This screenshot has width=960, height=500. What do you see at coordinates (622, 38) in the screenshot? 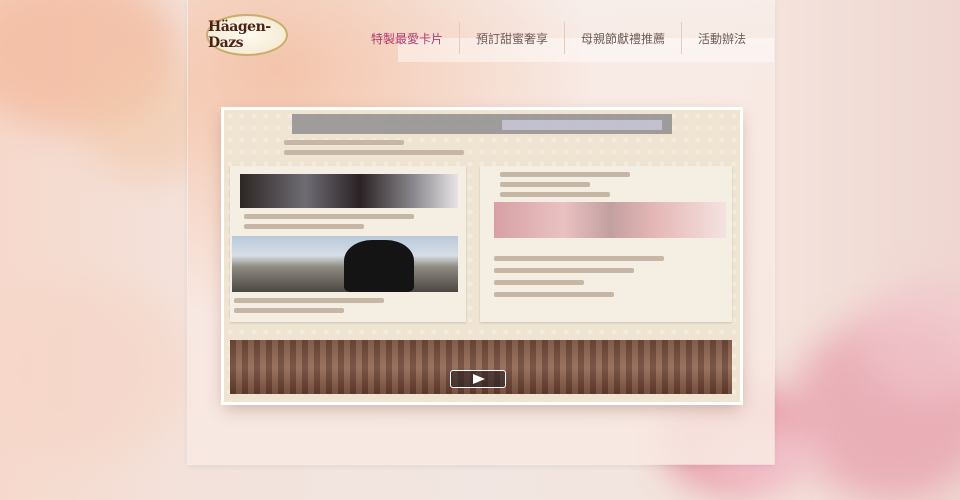
I see `nav-item-mothers-day: 母親節獻禮推薦` at bounding box center [622, 38].